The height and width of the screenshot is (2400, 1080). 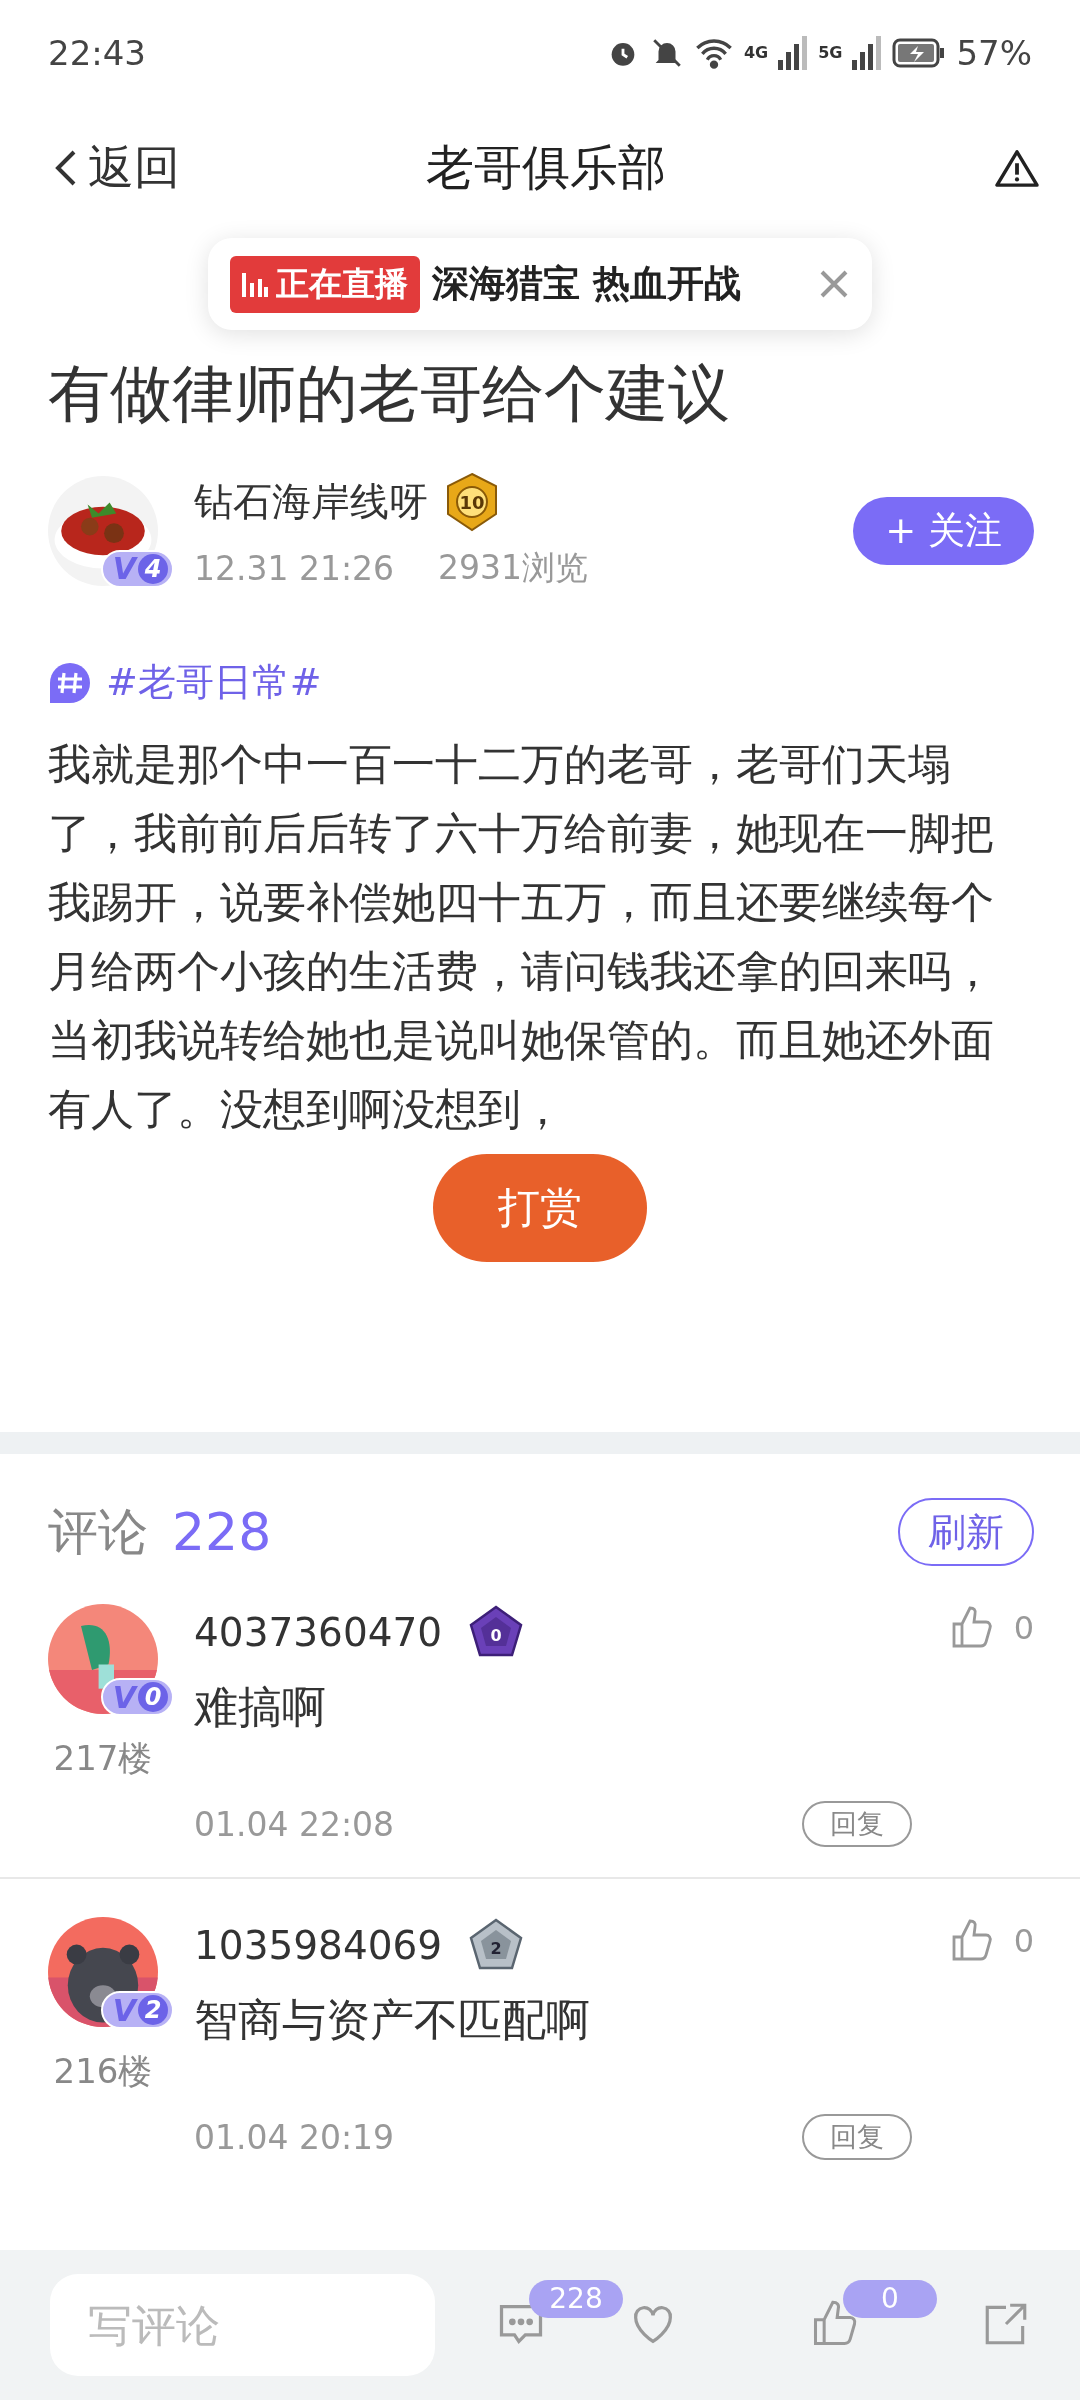 I want to click on reward-button: 打赏, so click(x=540, y=1208).